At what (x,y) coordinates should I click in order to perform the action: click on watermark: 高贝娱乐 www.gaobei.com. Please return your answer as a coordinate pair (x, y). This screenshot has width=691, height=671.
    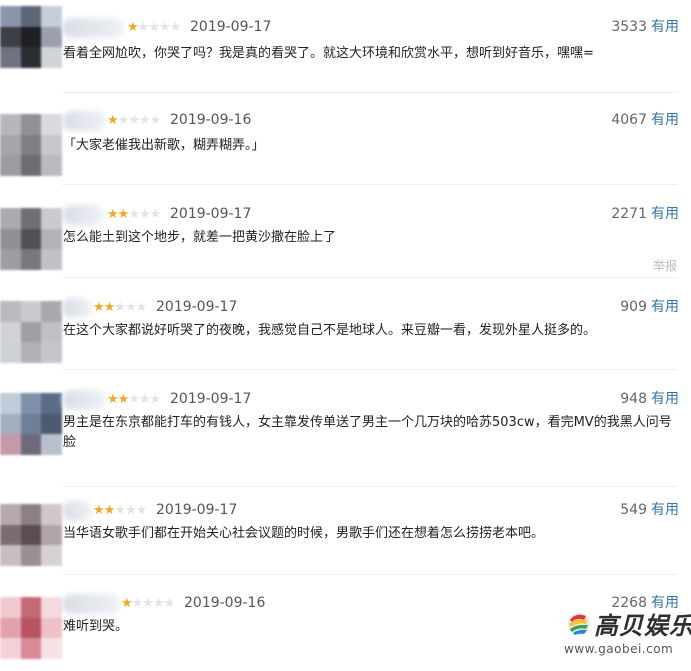
    Looking at the image, I should click on (626, 635).